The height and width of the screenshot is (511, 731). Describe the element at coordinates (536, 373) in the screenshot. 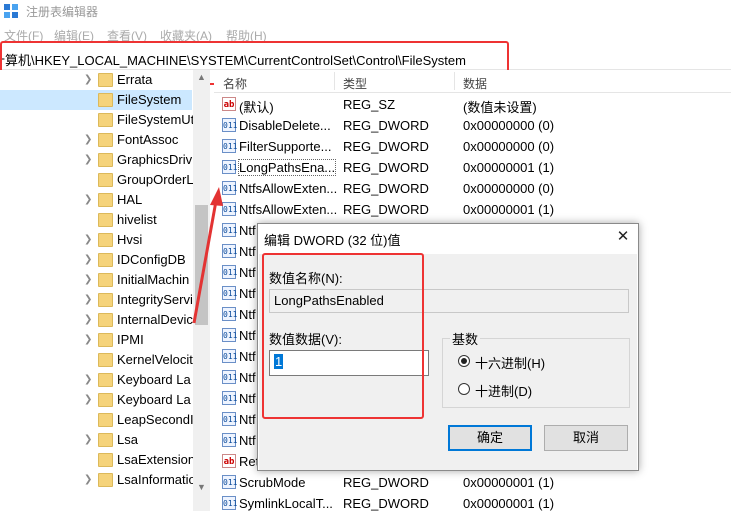

I see `base-groupbox` at that location.